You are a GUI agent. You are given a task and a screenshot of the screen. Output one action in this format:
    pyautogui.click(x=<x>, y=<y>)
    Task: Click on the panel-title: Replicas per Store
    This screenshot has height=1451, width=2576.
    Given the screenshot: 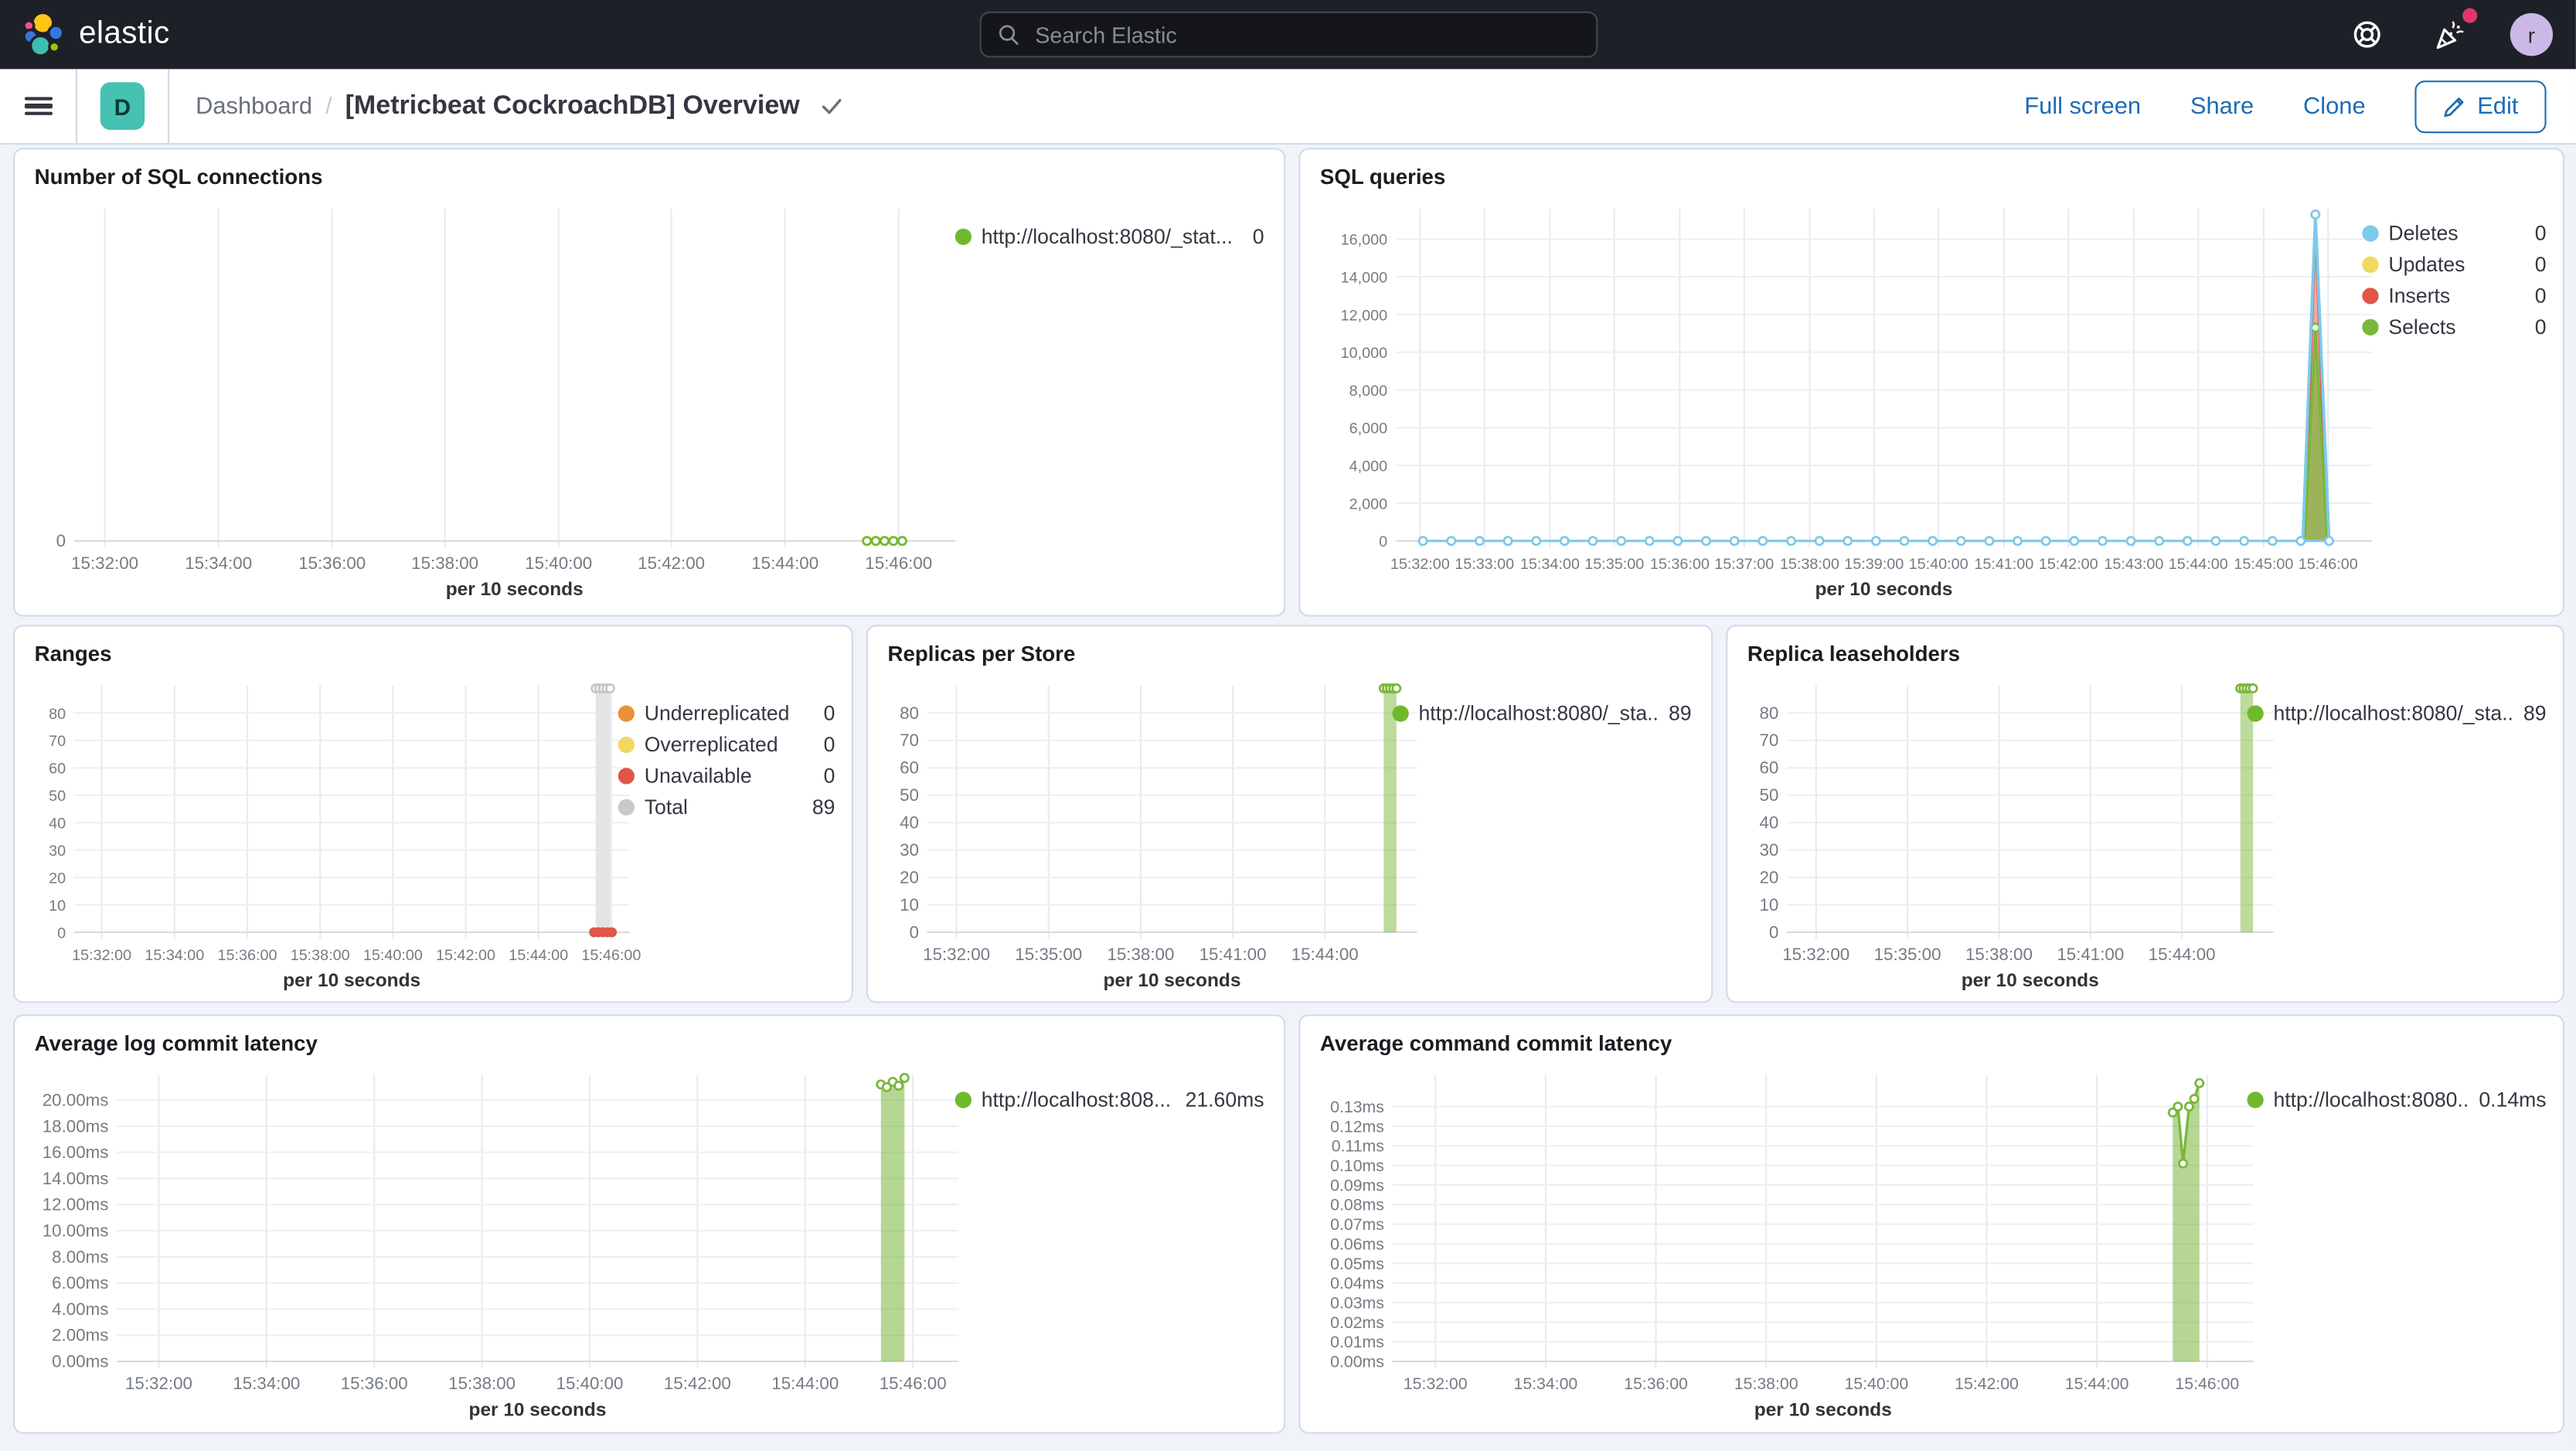 What is the action you would take?
    pyautogui.click(x=981, y=653)
    